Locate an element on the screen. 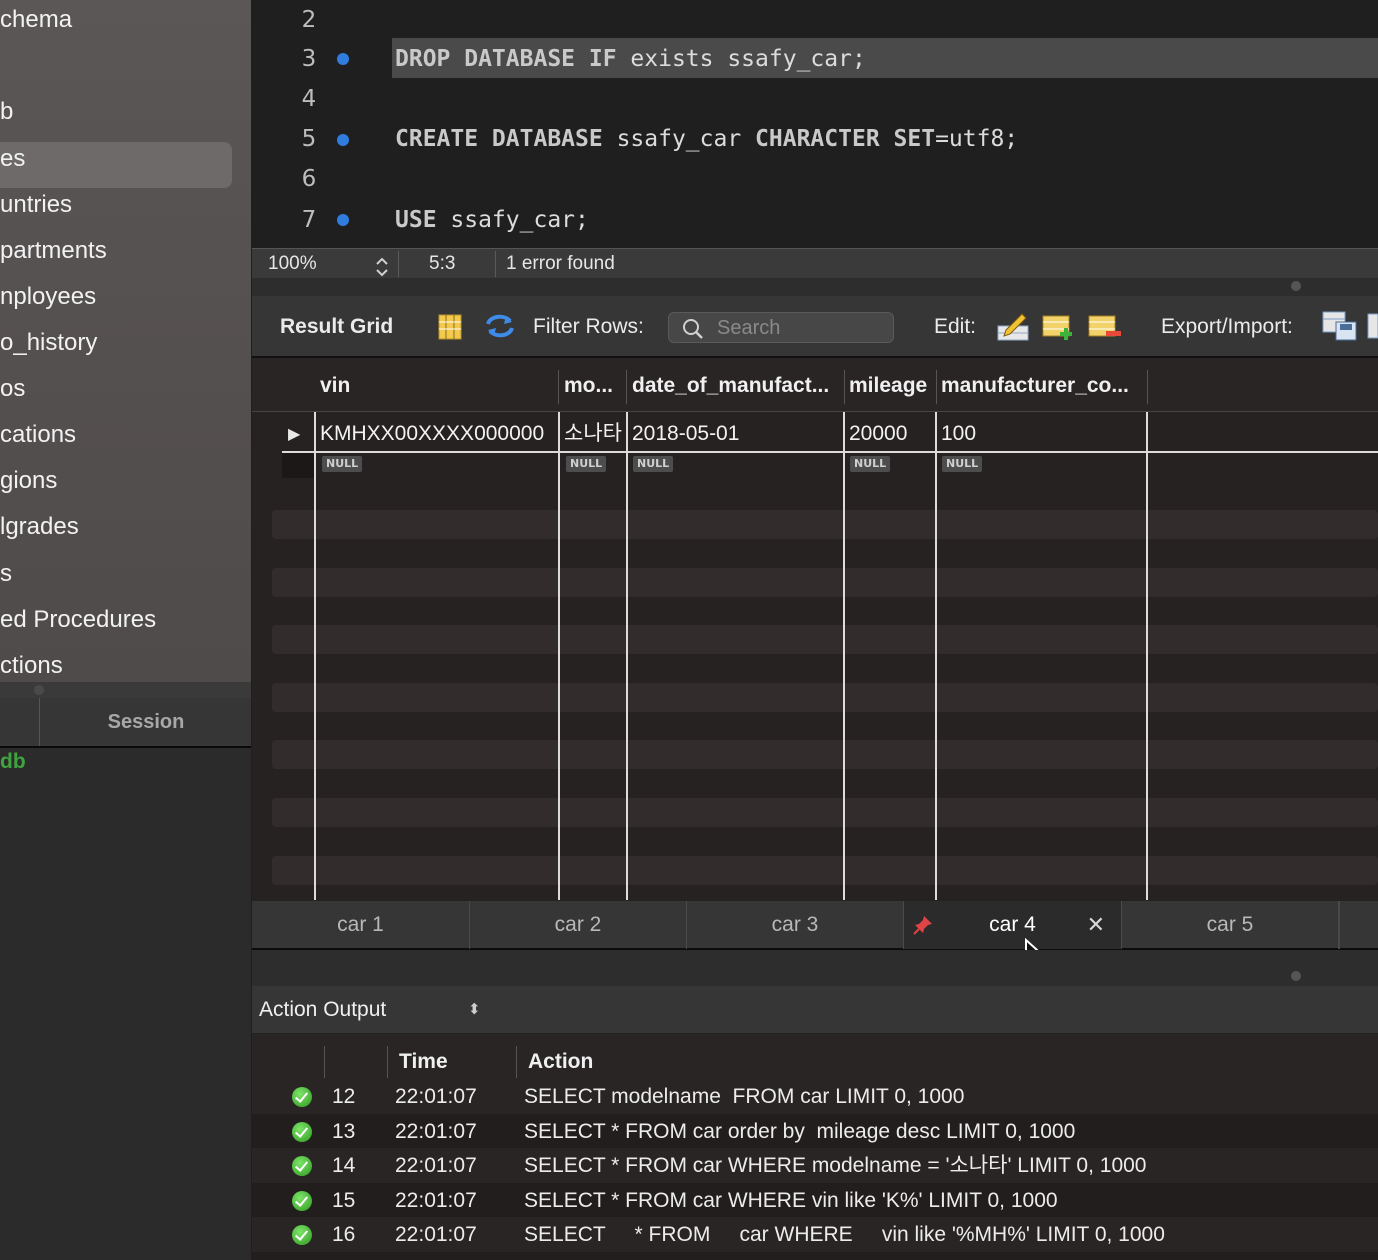 The width and height of the screenshot is (1378, 1260). delete-row-icon is located at coordinates (1106, 326).